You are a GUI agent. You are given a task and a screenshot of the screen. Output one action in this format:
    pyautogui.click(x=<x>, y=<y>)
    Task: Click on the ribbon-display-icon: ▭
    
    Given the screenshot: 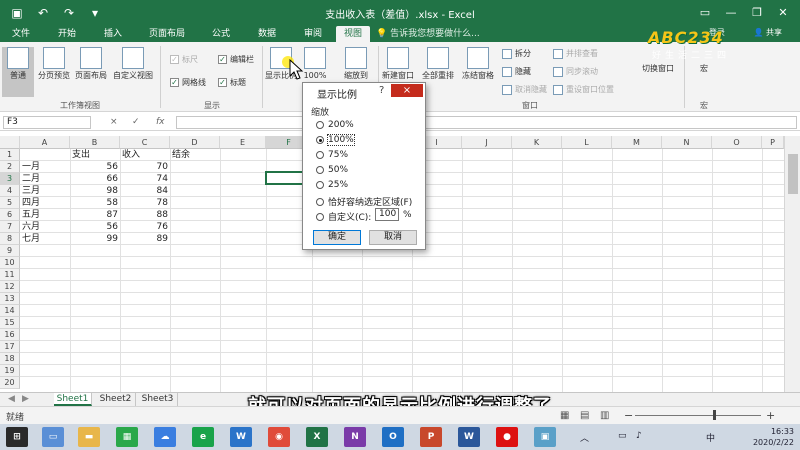 What is the action you would take?
    pyautogui.click(x=705, y=12)
    